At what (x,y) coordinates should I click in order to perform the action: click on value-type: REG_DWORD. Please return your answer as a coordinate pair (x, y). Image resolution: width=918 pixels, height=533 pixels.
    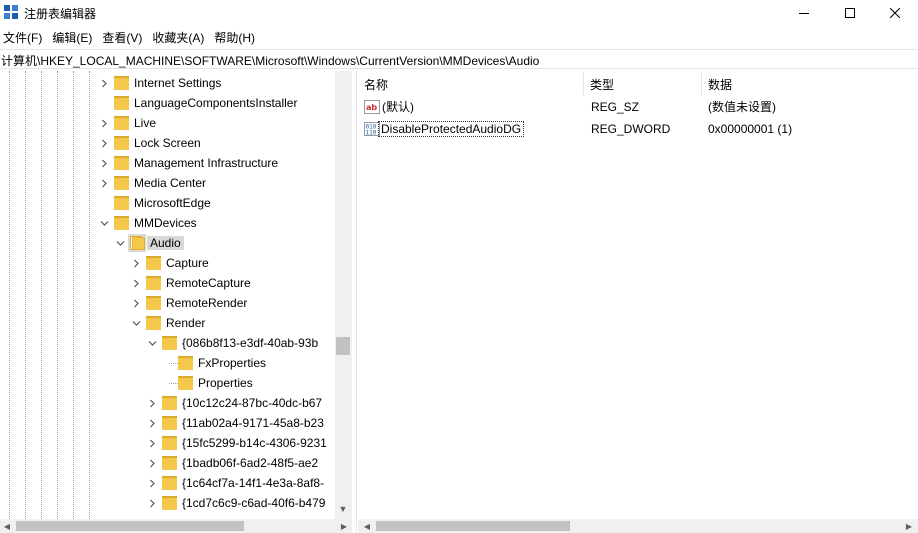
    Looking at the image, I should click on (631, 129).